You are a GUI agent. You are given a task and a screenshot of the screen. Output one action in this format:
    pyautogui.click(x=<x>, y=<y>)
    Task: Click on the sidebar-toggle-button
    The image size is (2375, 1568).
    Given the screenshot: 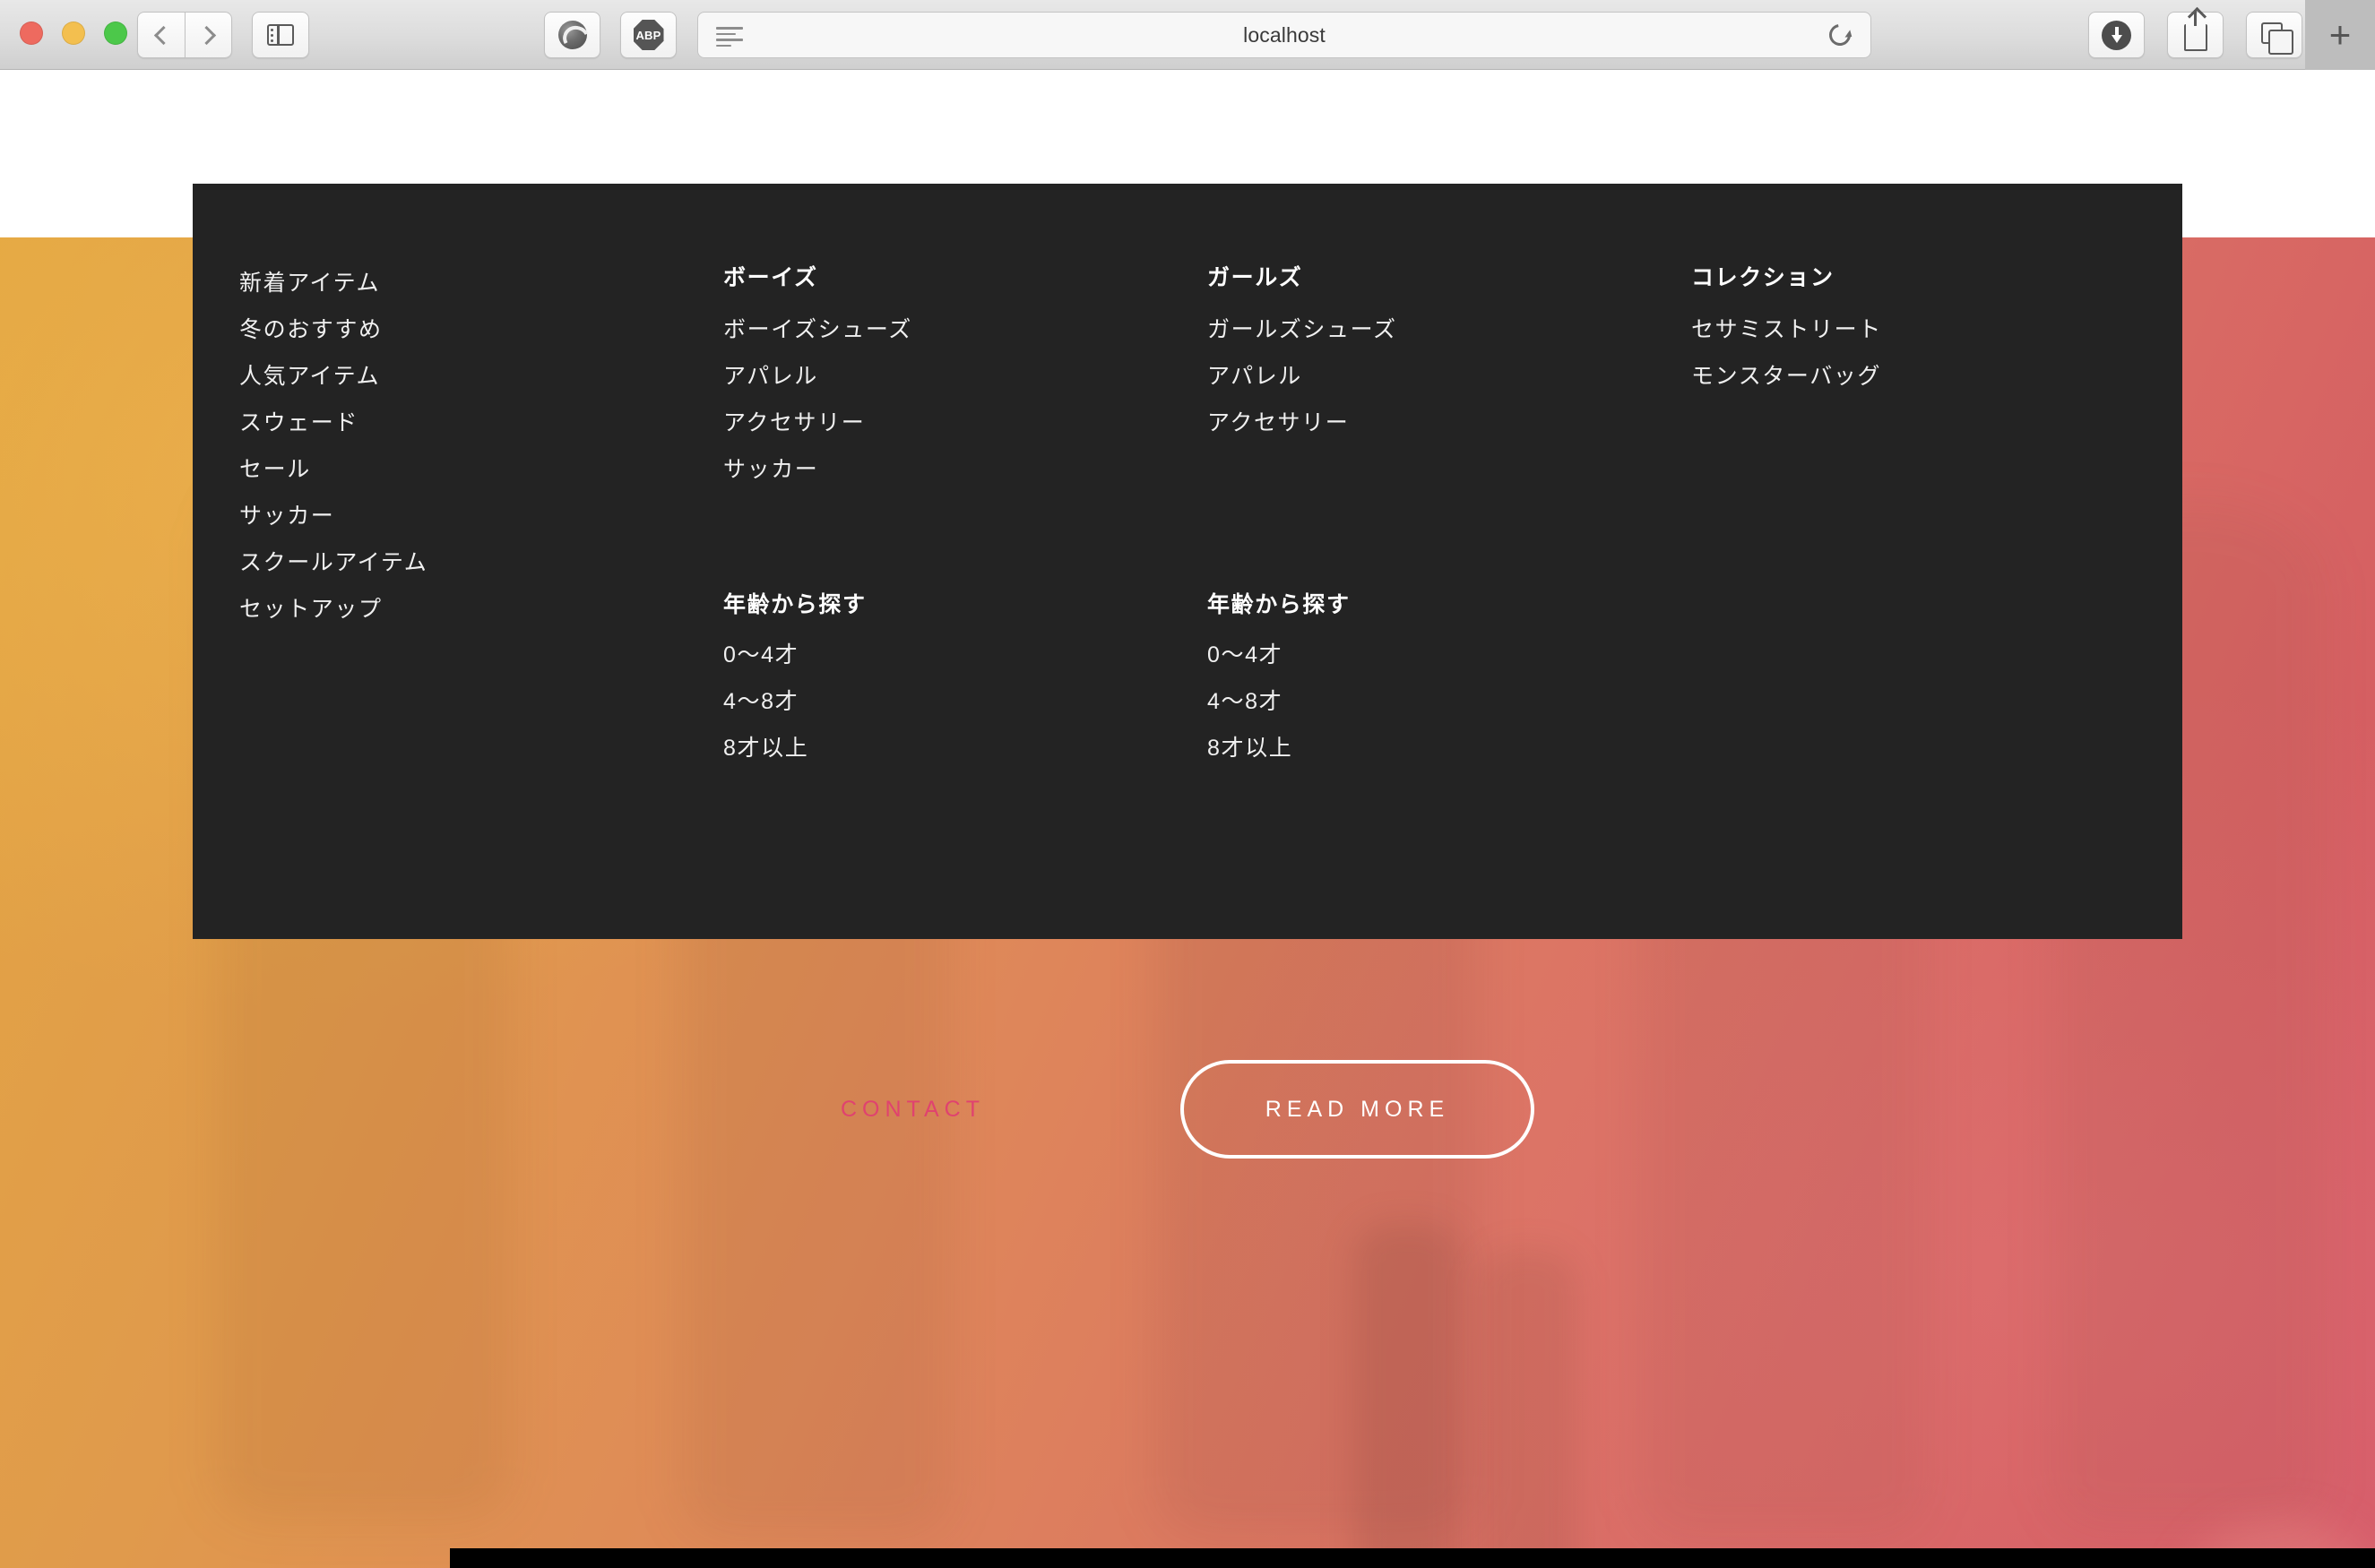 What is the action you would take?
    pyautogui.click(x=280, y=35)
    